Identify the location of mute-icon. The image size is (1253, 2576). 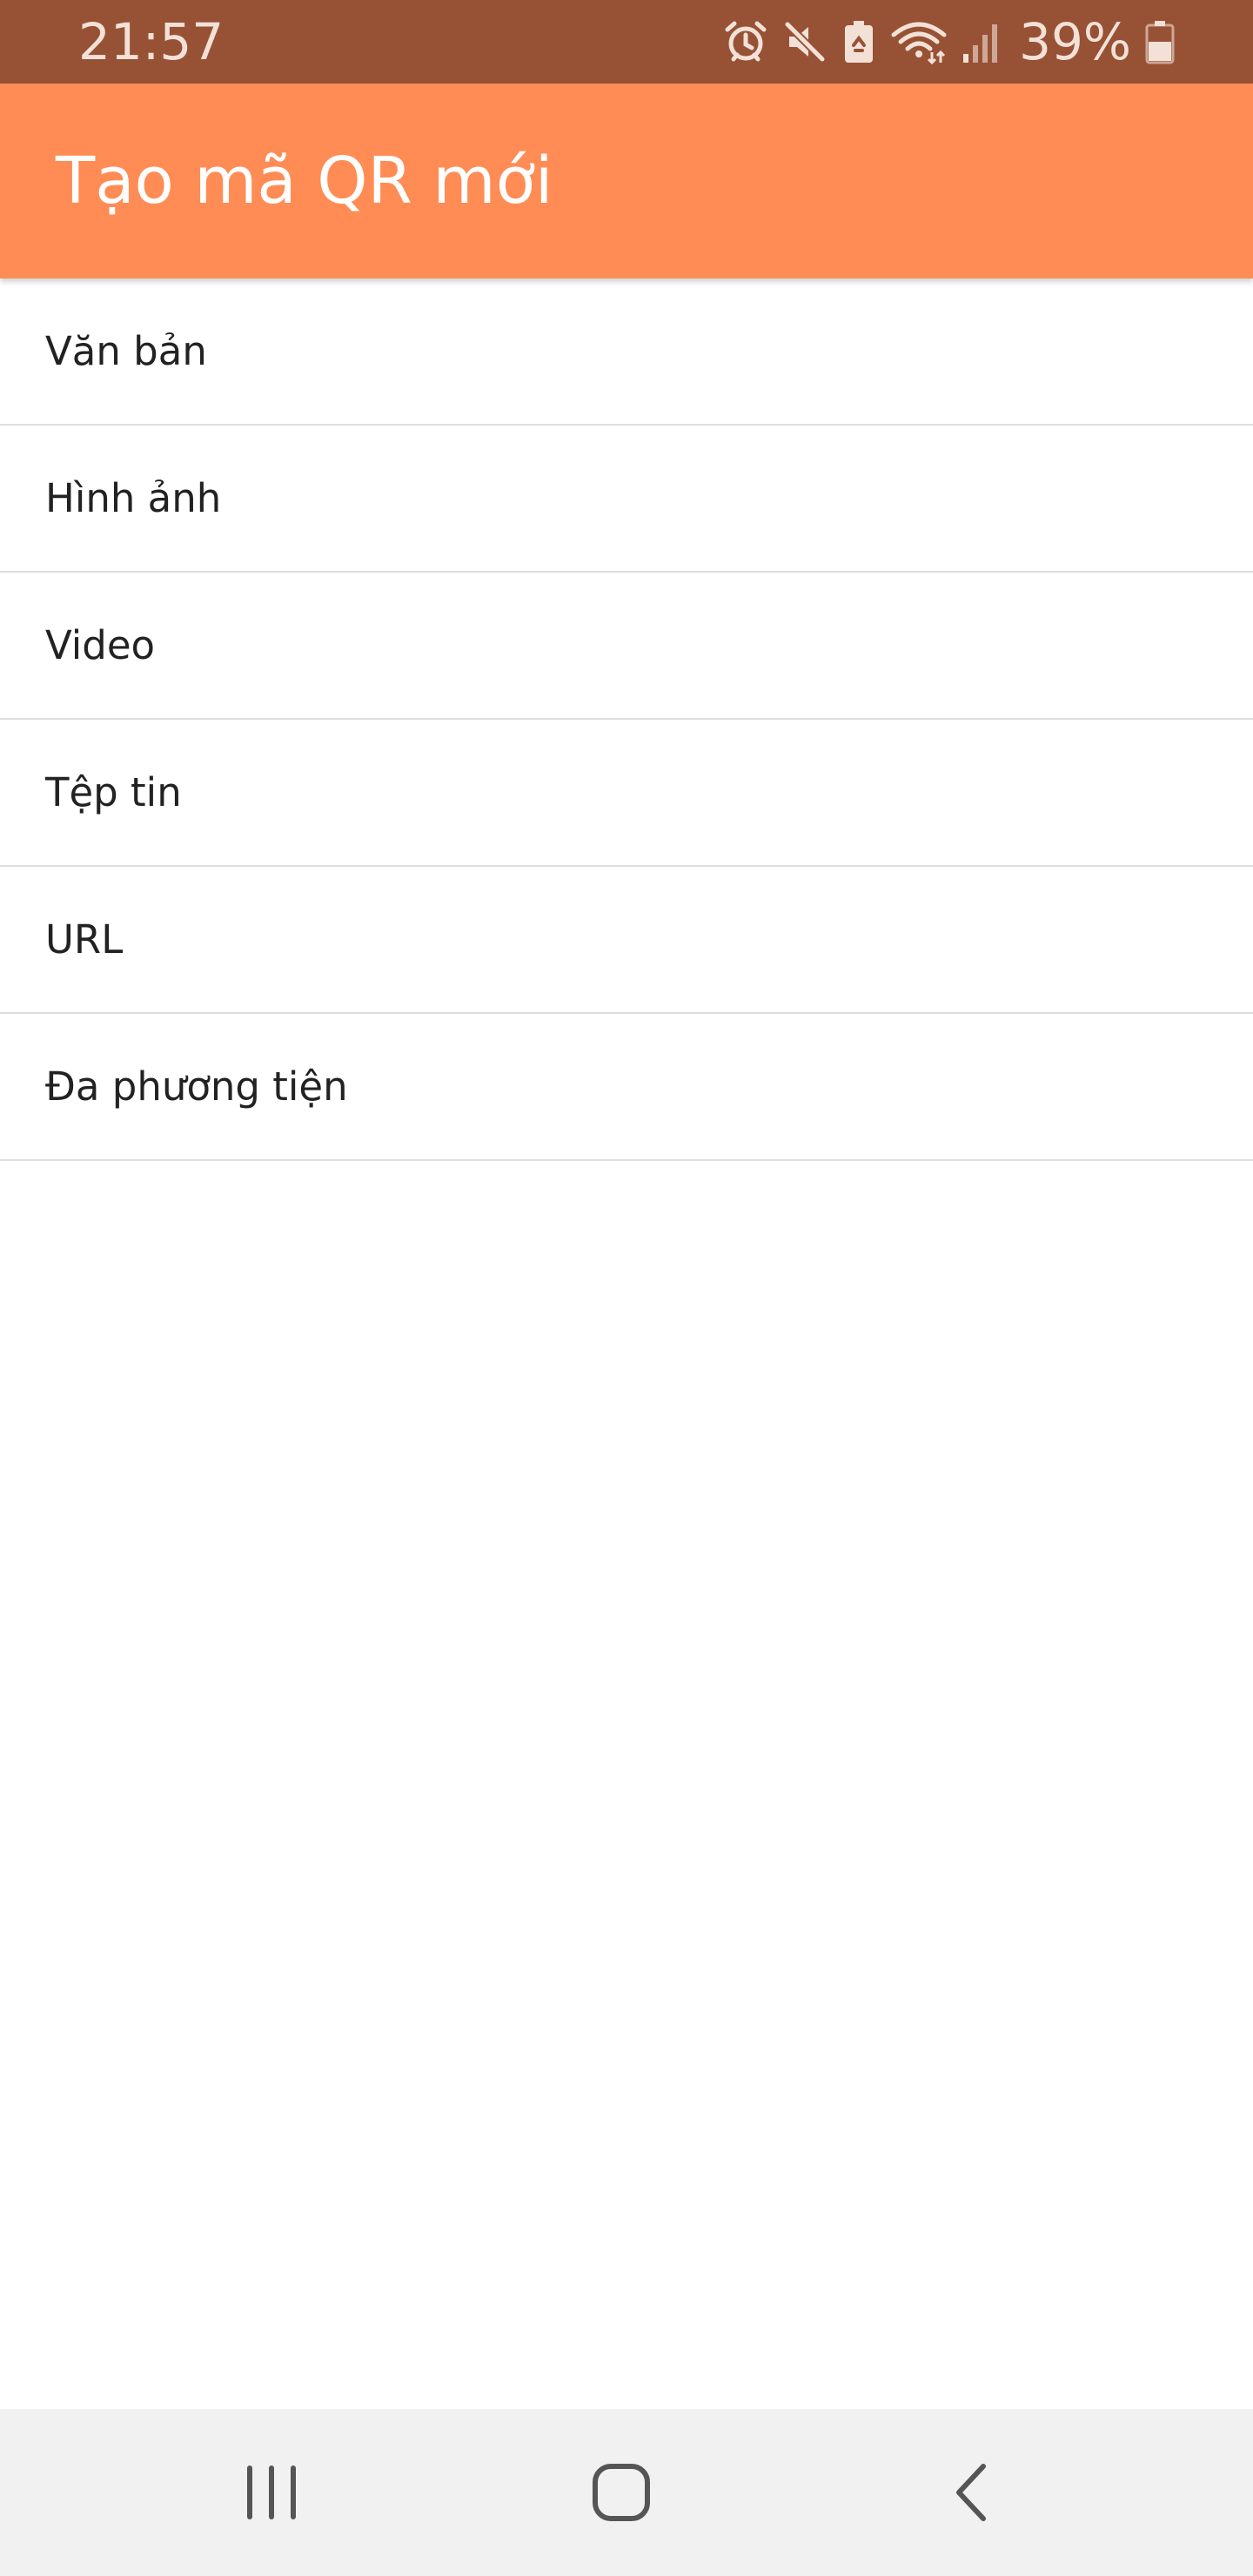
(805, 42).